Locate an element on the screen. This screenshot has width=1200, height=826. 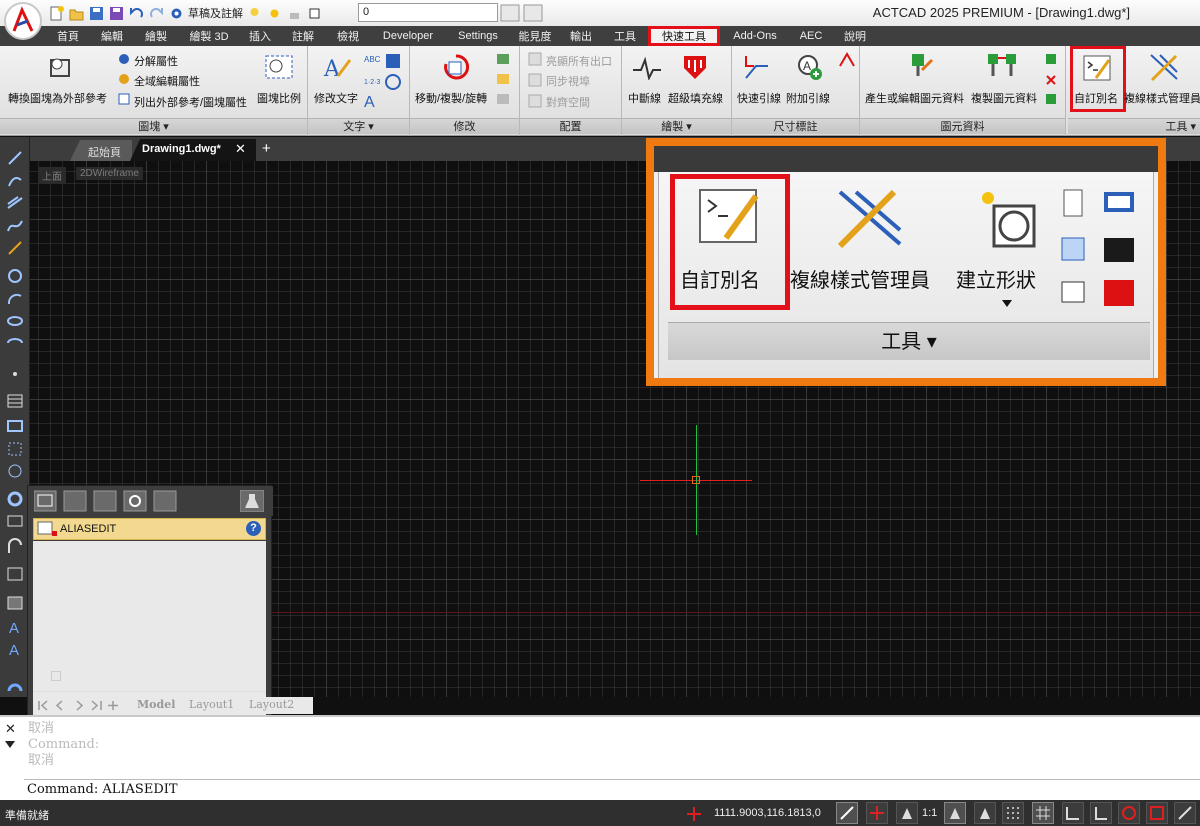
tab-visibility: 能見度 is located at coordinates (535, 36).